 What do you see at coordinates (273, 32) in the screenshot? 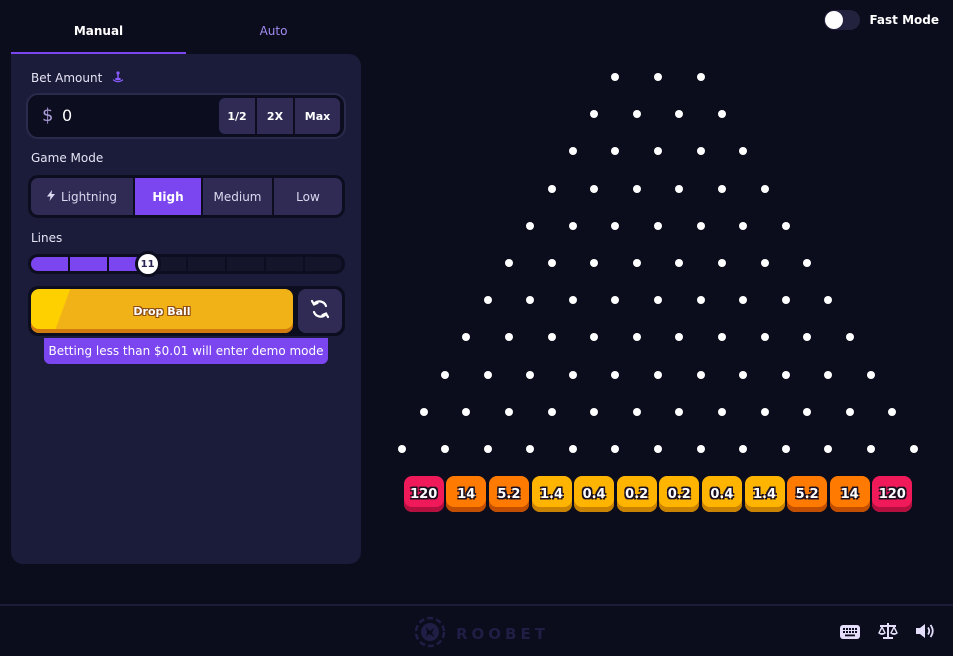
I see `tab-auto: Auto` at bounding box center [273, 32].